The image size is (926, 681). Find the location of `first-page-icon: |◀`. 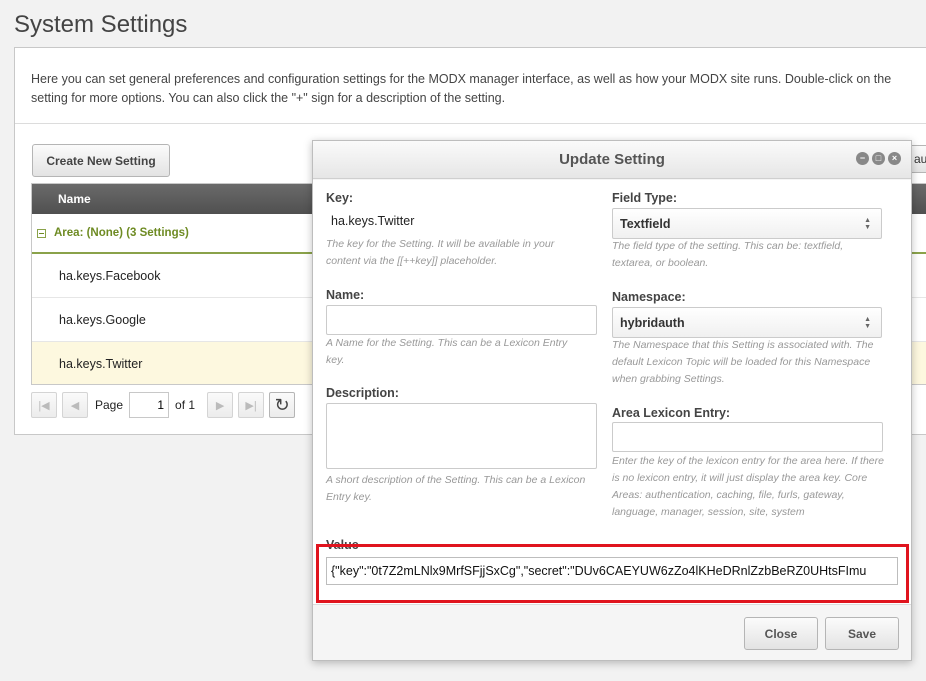

first-page-icon: |◀ is located at coordinates (44, 405).